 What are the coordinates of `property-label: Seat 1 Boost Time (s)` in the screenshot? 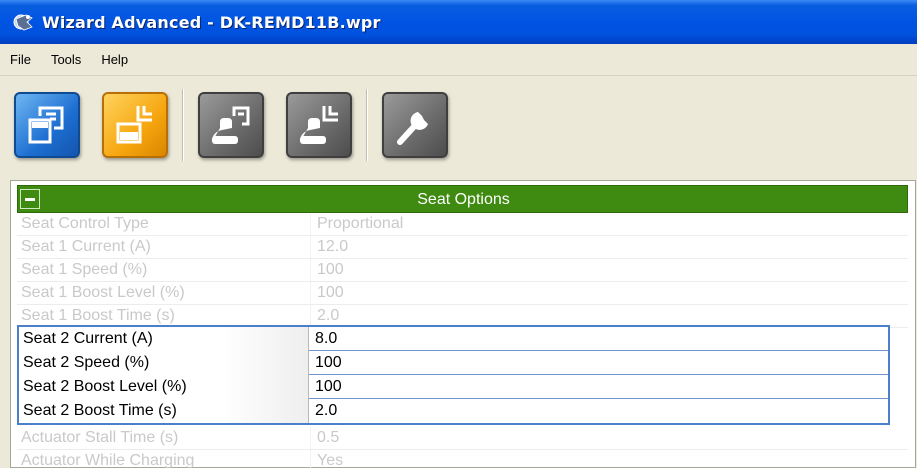 It's located at (166, 316).